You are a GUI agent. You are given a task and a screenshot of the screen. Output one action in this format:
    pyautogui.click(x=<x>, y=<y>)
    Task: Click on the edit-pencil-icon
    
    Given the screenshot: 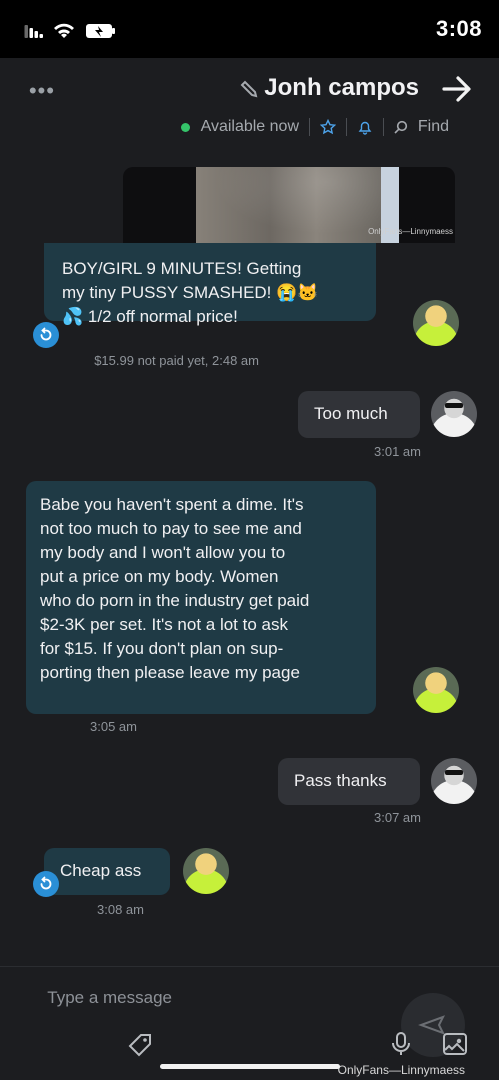 What is the action you would take?
    pyautogui.click(x=249, y=89)
    